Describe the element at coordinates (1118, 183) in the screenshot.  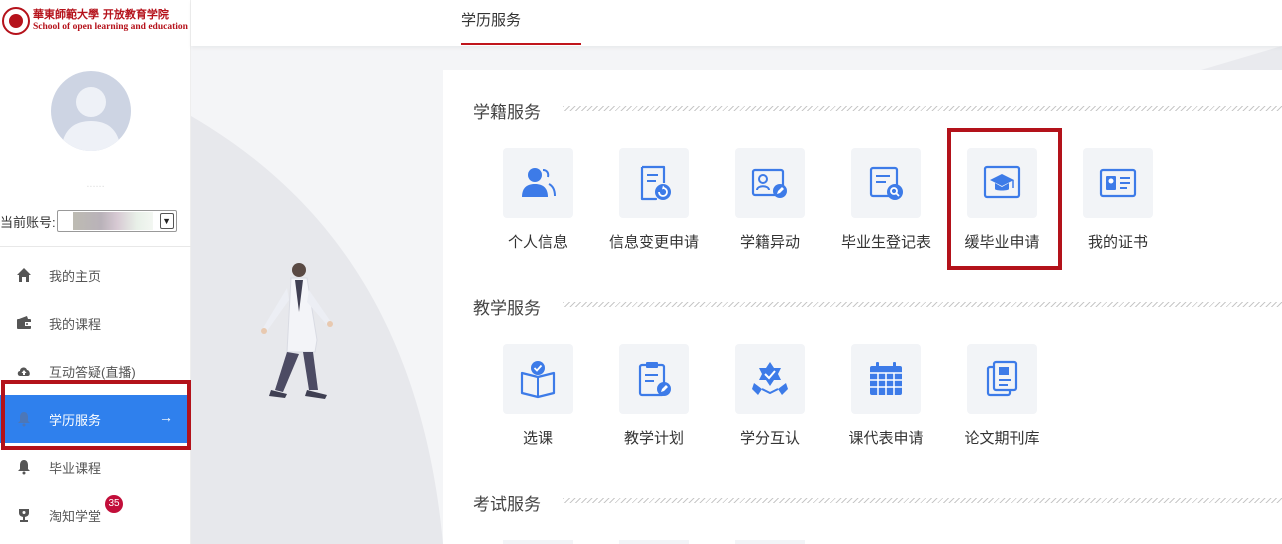
I see `certificate-card-icon` at that location.